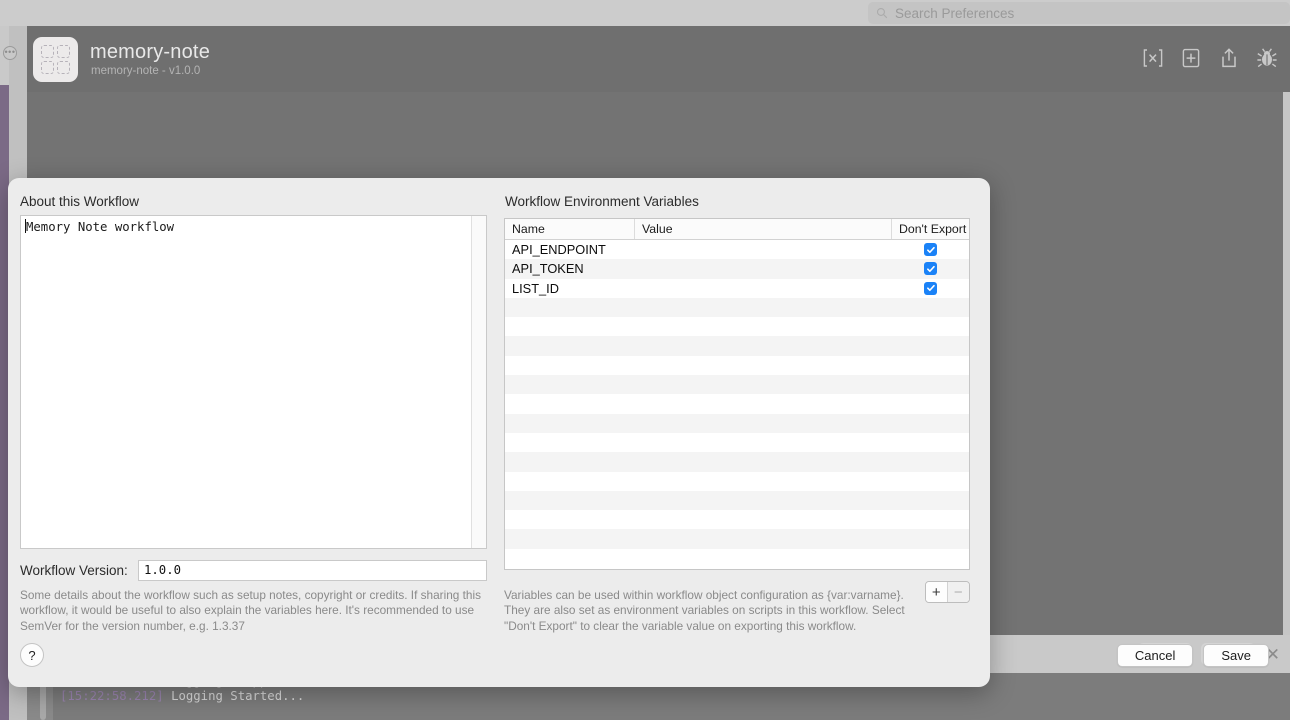 Image resolution: width=1290 pixels, height=720 pixels. Describe the element at coordinates (74, 570) in the screenshot. I see `version-label: Workflow Version:` at that location.